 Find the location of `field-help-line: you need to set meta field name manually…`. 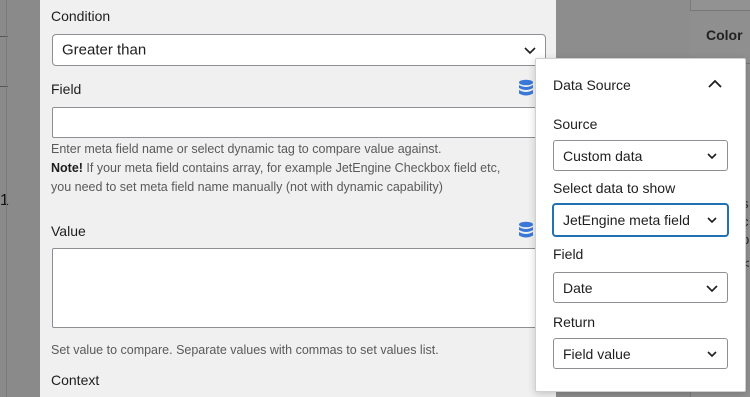

field-help-line: you need to set meta field name manually… is located at coordinates (247, 187).